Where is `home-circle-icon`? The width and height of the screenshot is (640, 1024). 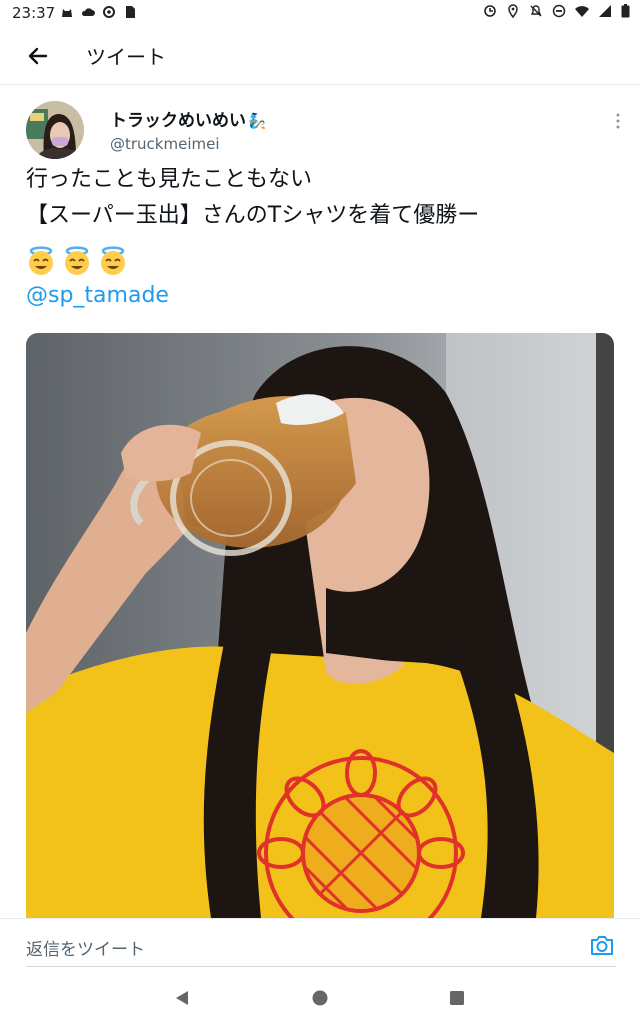
home-circle-icon is located at coordinates (320, 998).